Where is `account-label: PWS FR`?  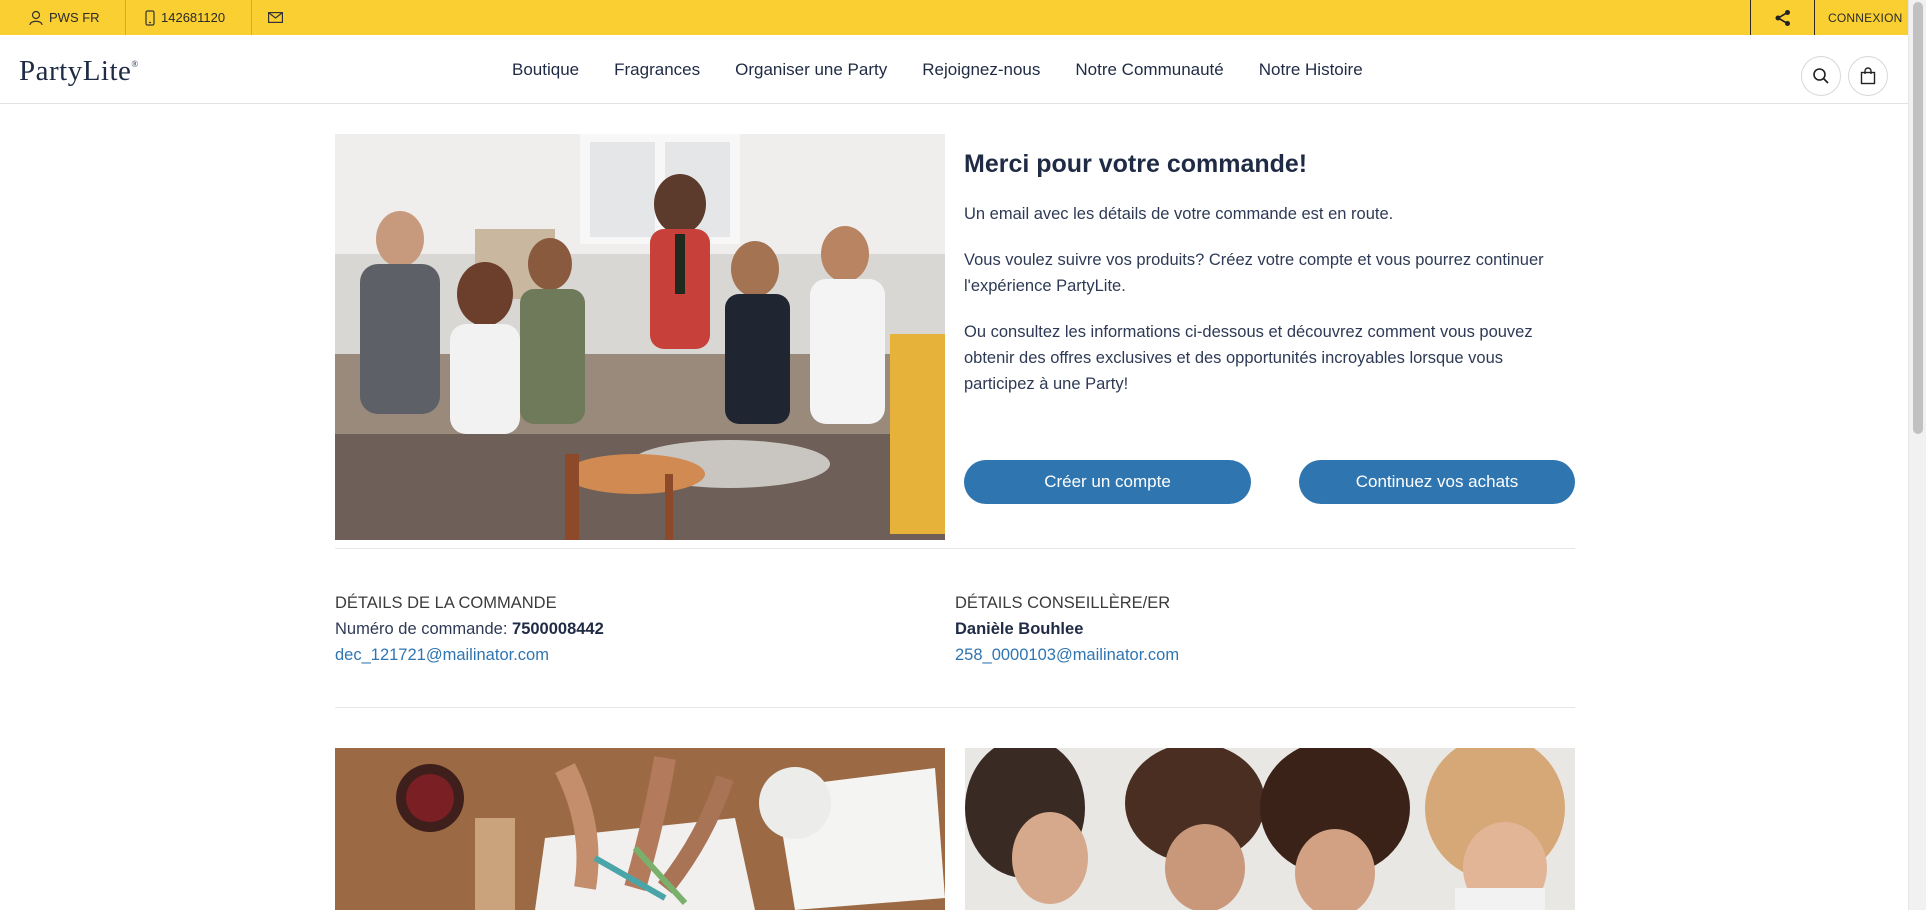
account-label: PWS FR is located at coordinates (74, 17).